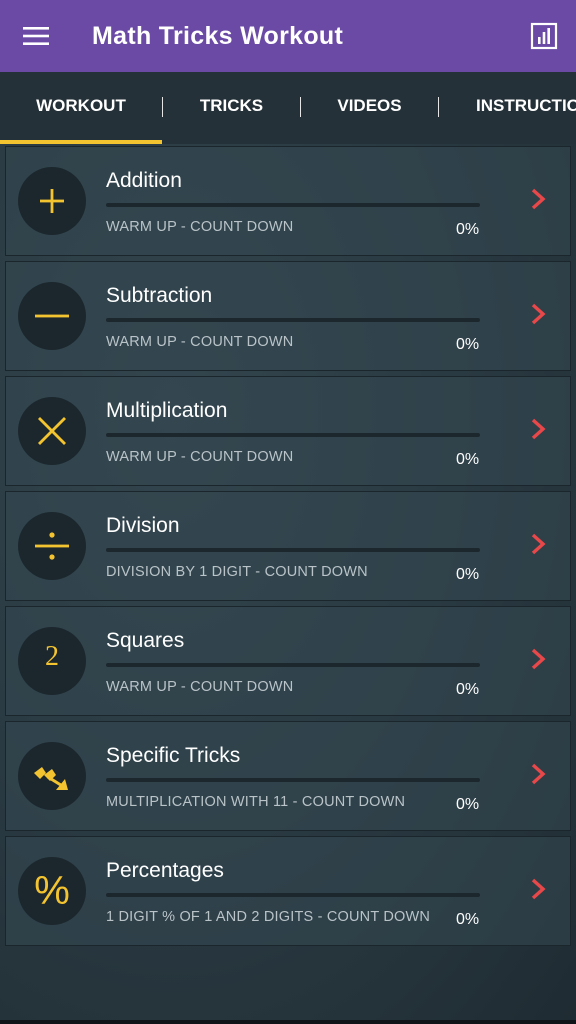 This screenshot has height=1024, width=576. What do you see at coordinates (52, 656) in the screenshot?
I see `squares-symbol: 2` at bounding box center [52, 656].